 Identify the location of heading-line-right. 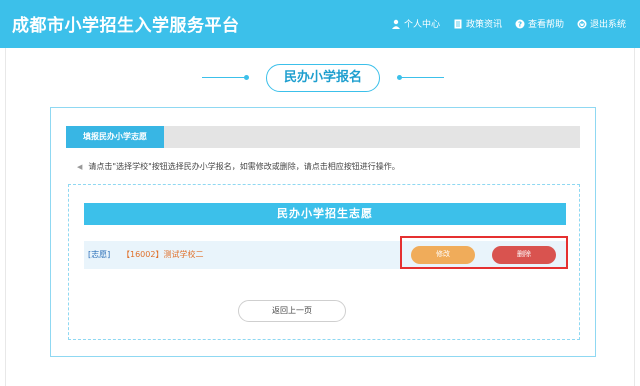
(422, 77).